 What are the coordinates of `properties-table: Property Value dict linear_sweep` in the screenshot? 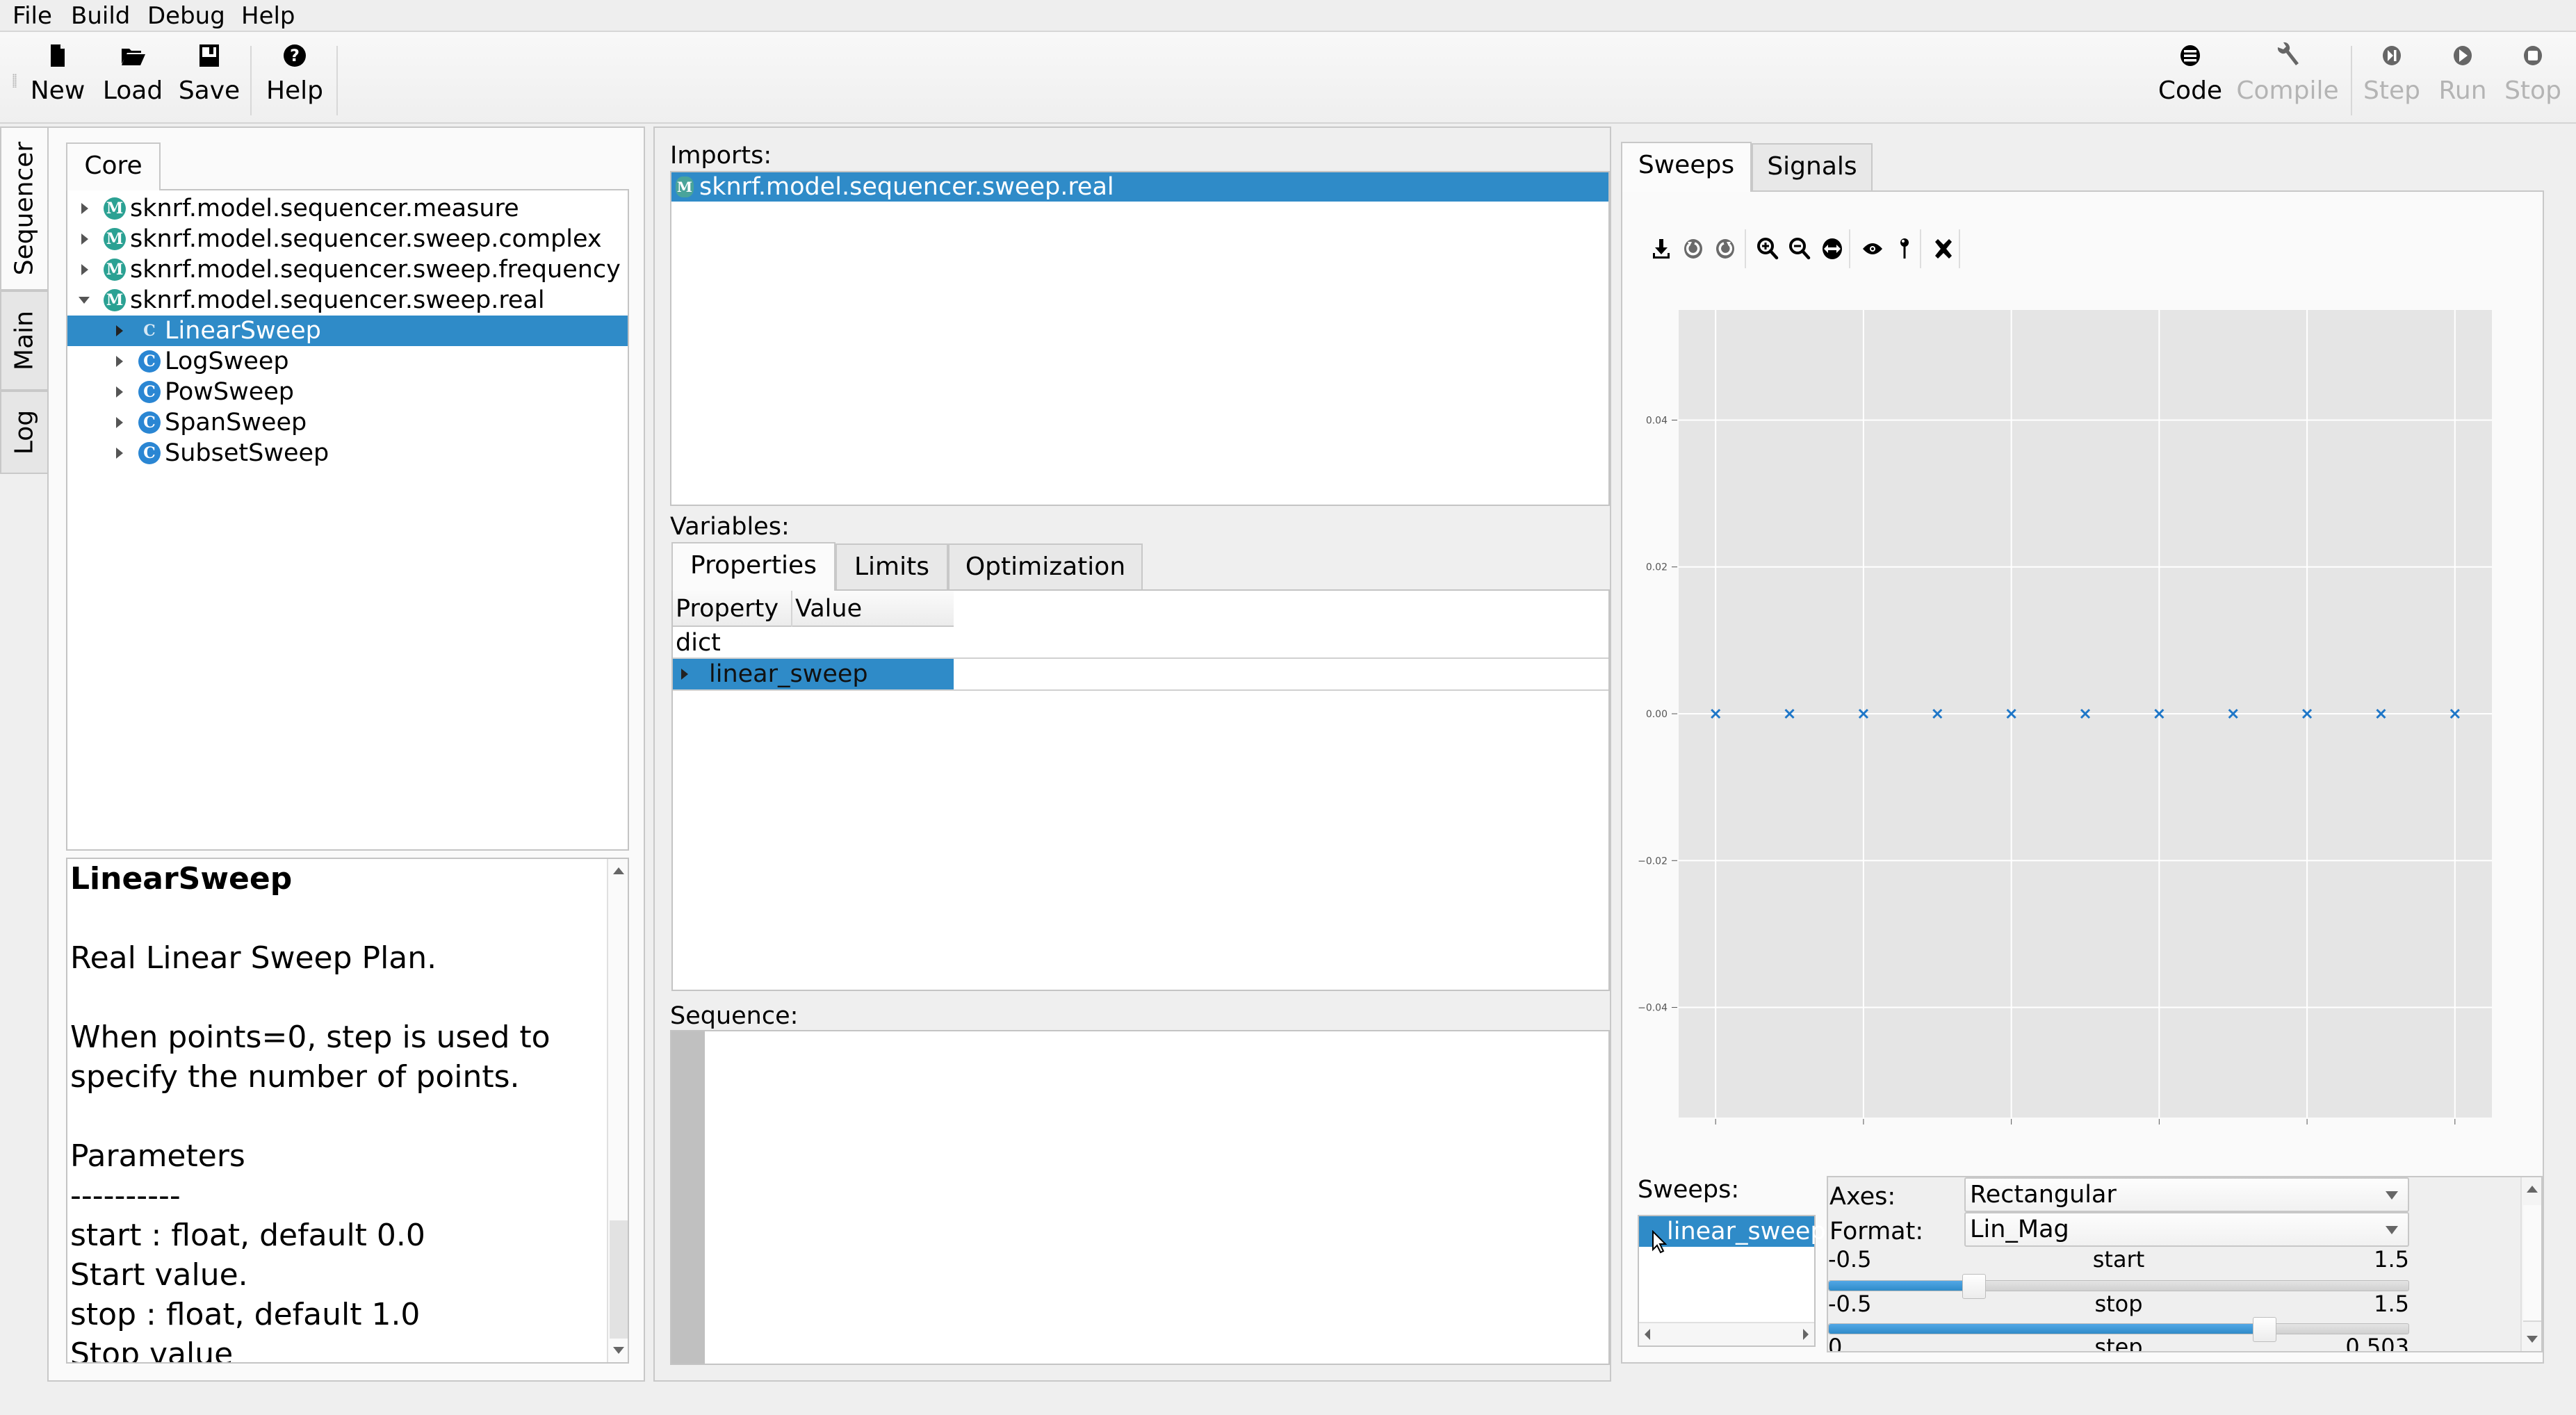 It's located at (1140, 790).